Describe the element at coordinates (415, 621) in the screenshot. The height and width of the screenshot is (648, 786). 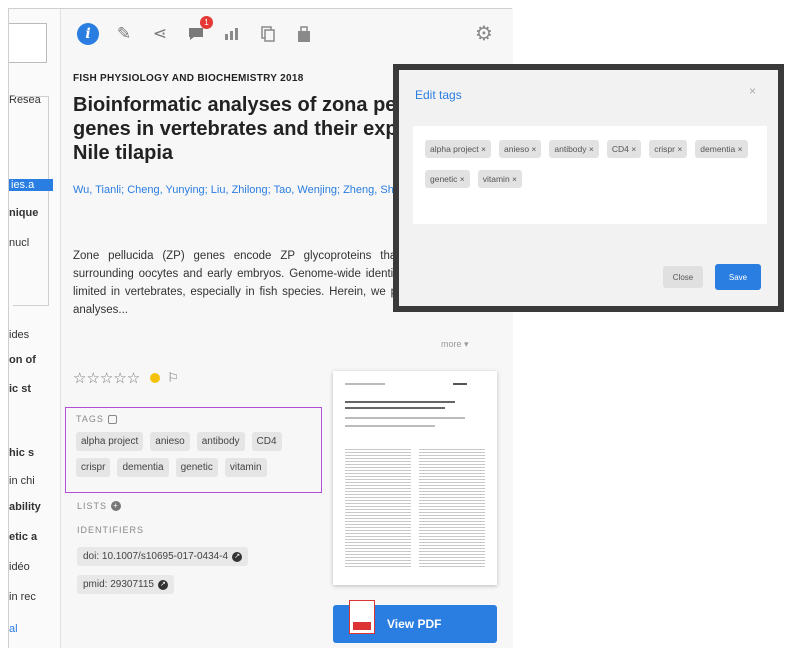
I see `view-pdf-button: View PDF` at that location.